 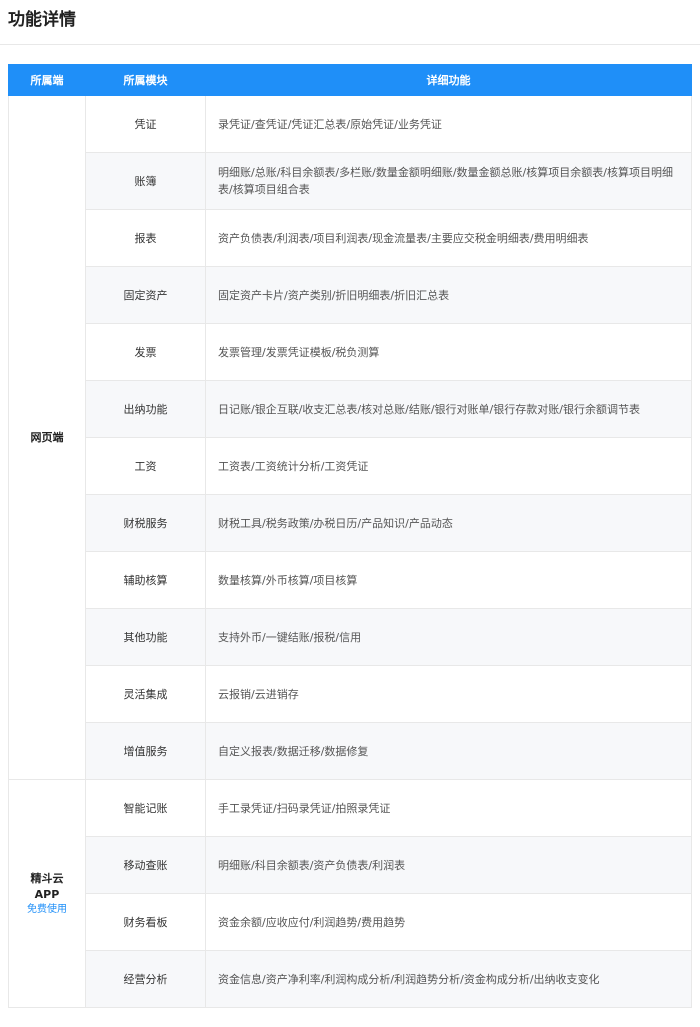 What do you see at coordinates (145, 238) in the screenshot?
I see `module-cell: 报表` at bounding box center [145, 238].